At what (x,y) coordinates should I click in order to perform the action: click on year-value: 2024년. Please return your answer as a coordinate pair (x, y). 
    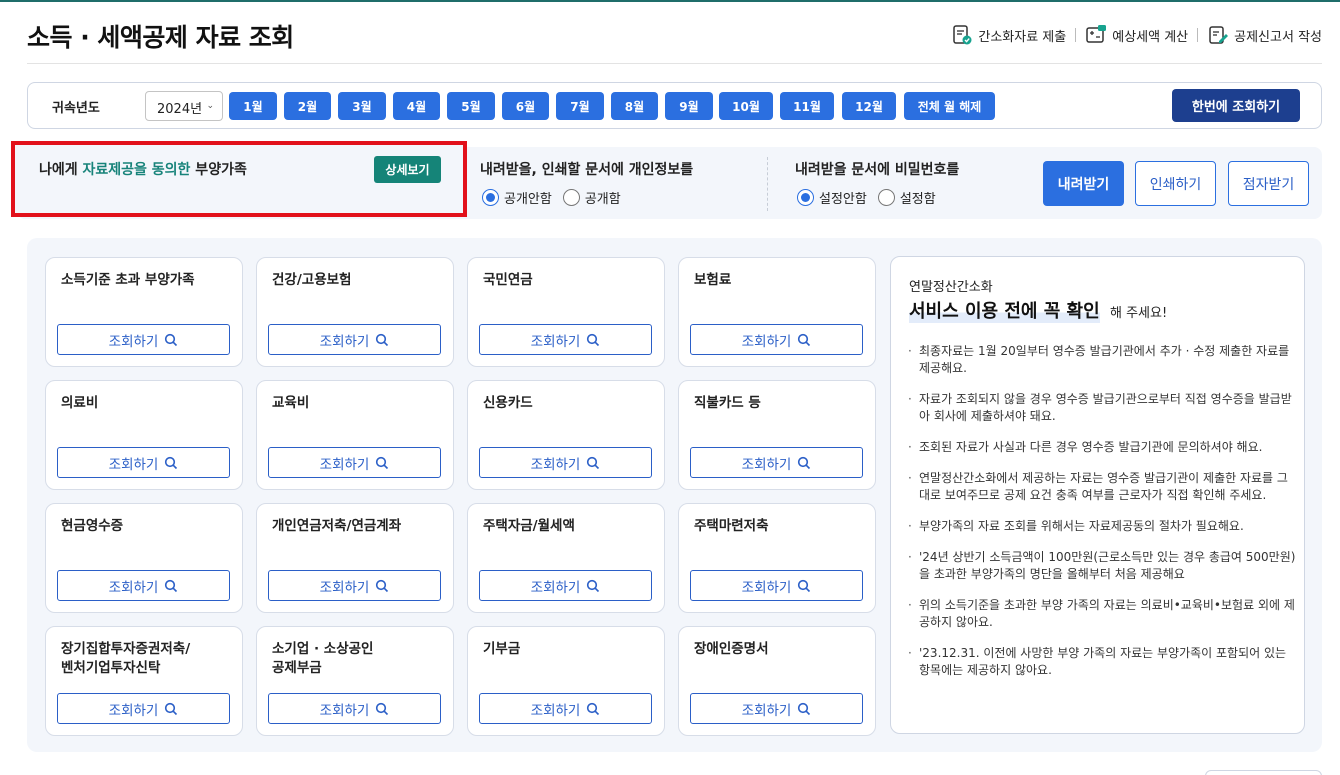
    Looking at the image, I should click on (180, 109).